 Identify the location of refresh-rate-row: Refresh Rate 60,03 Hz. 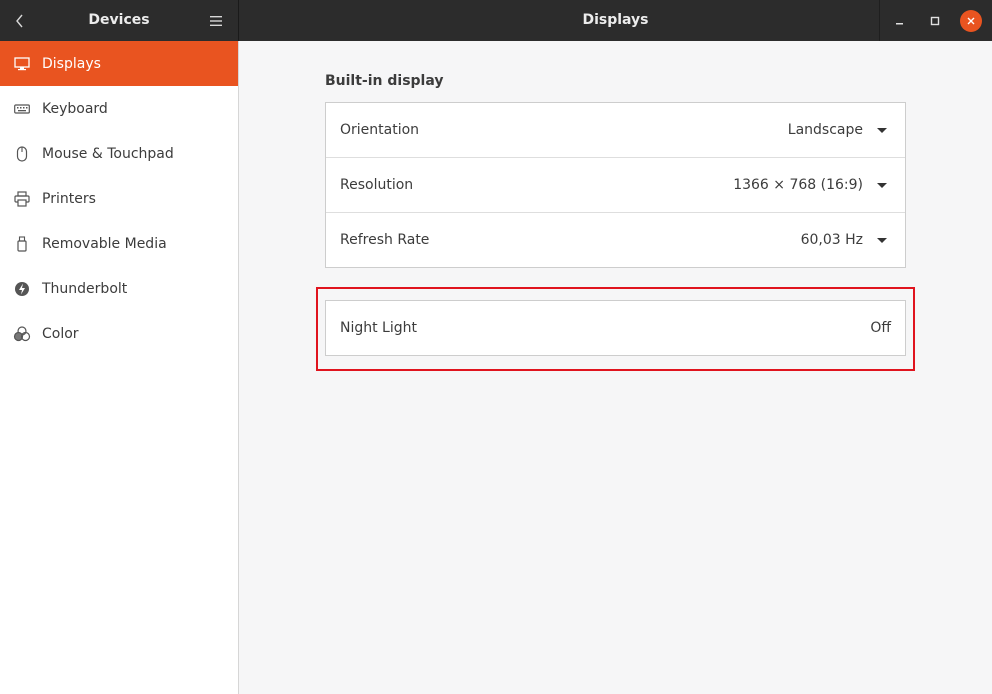
(615, 239).